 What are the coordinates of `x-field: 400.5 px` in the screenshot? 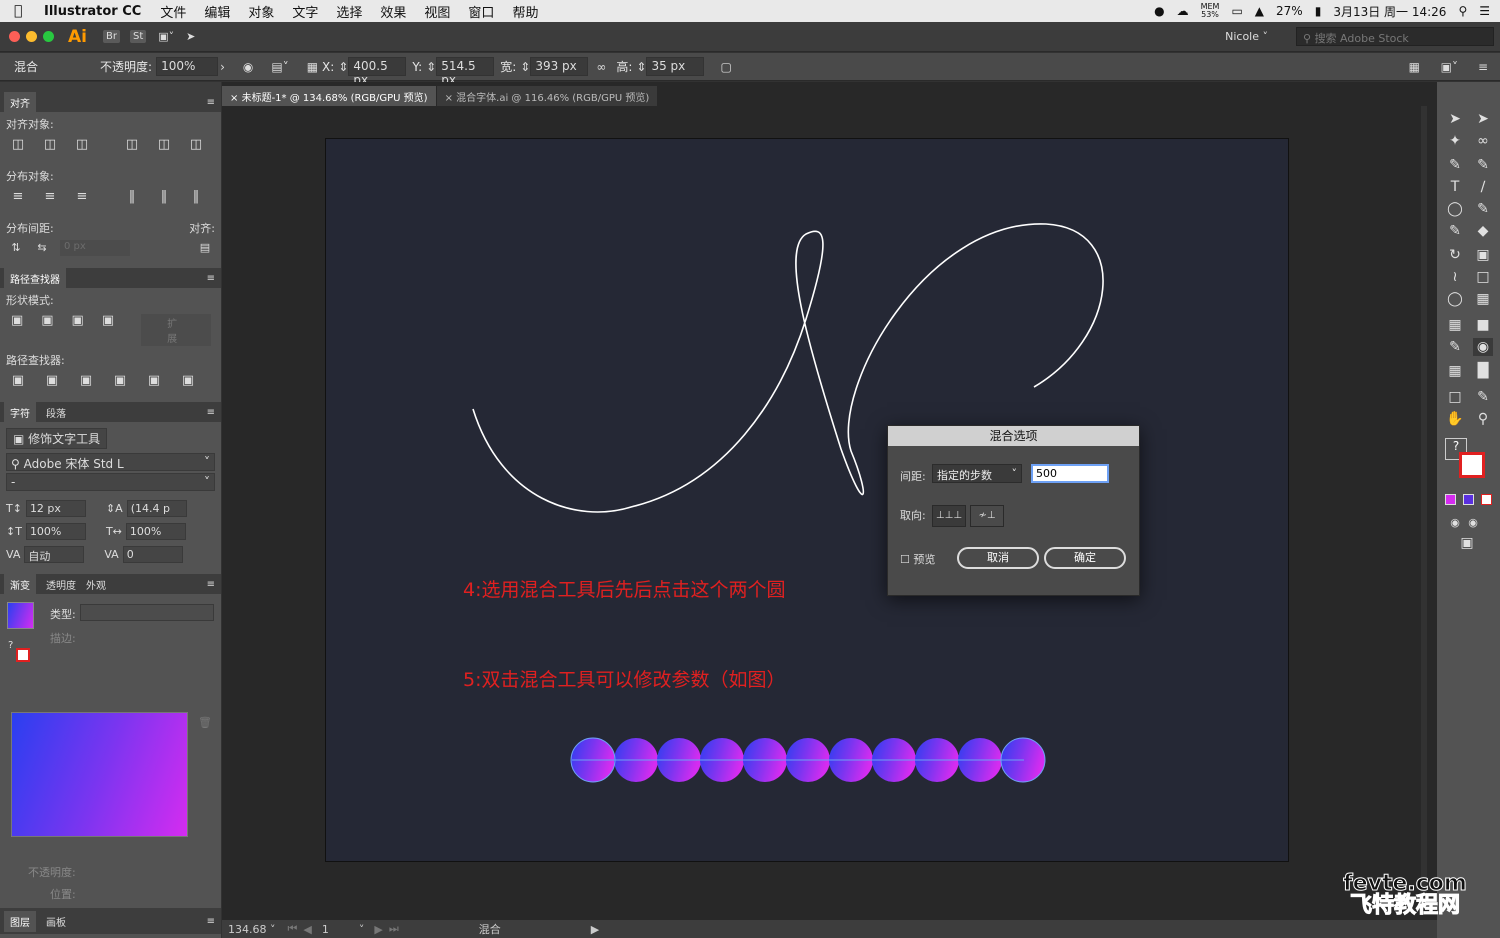 It's located at (377, 72).